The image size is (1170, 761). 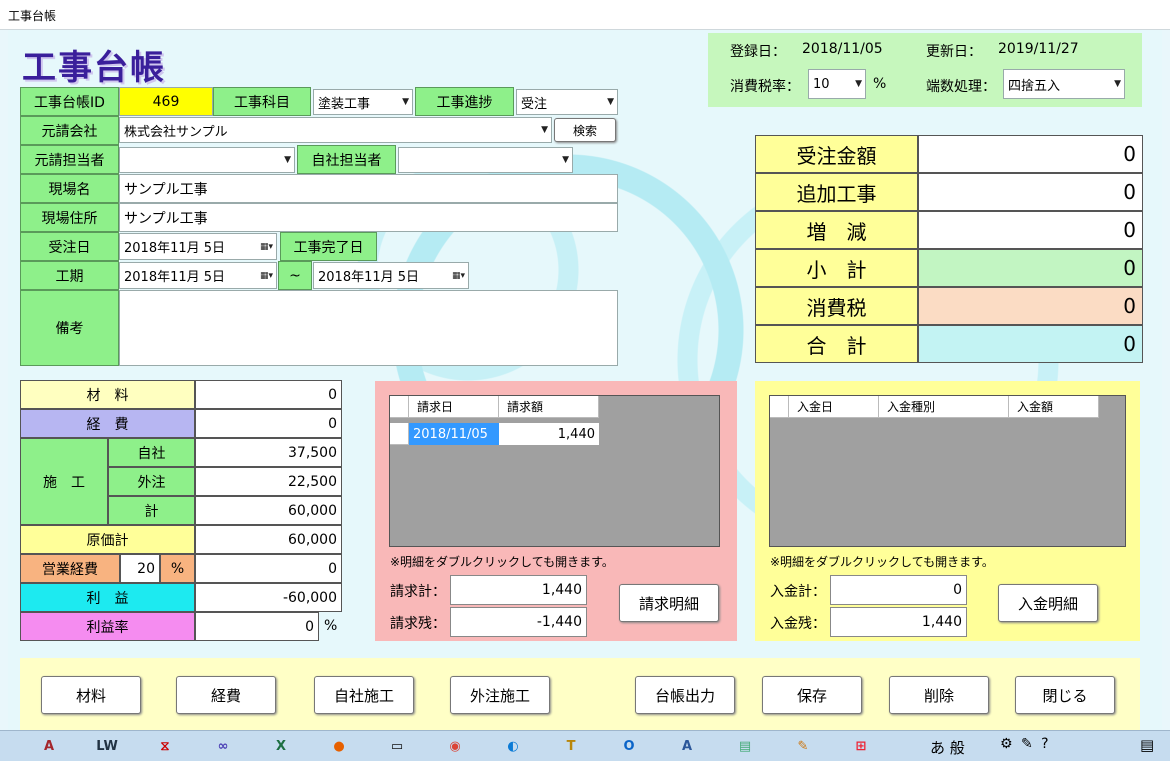 I want to click on windows-icon: ⊞, so click(x=861, y=746).